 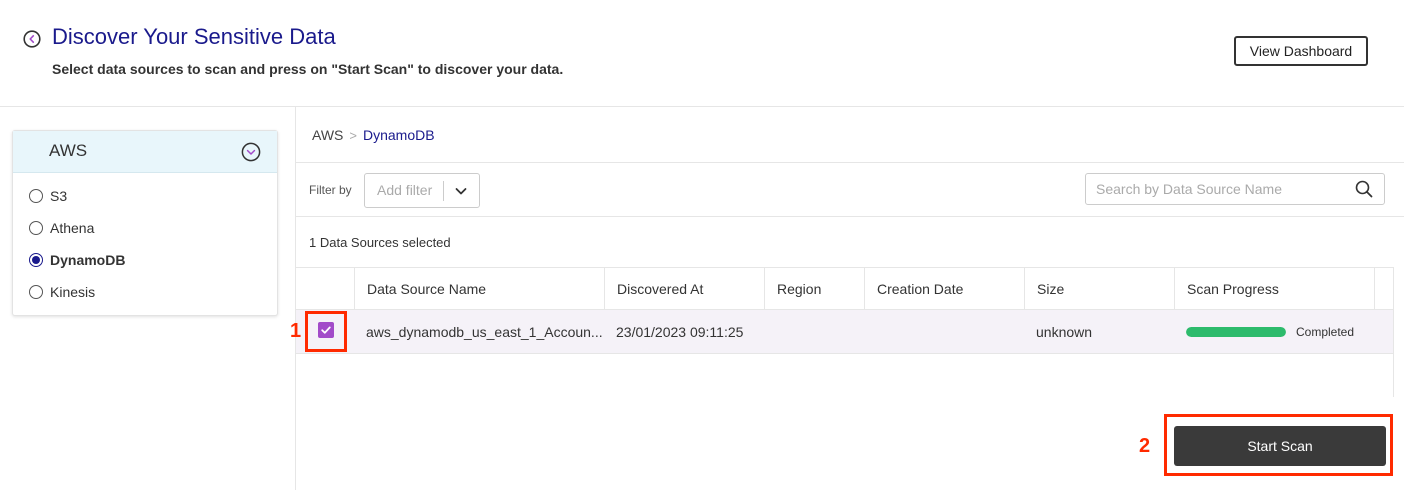 What do you see at coordinates (68, 150) in the screenshot?
I see `provider-name: AWS` at bounding box center [68, 150].